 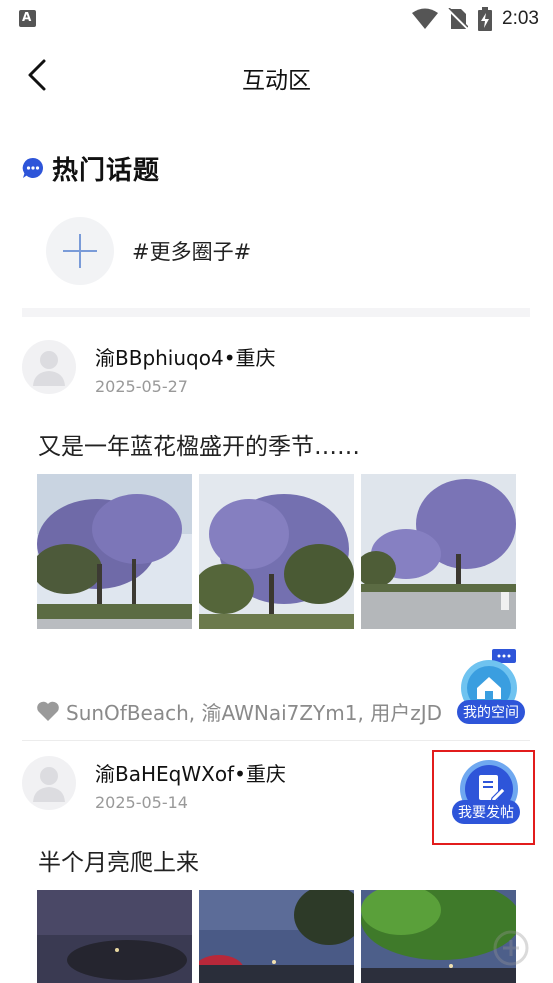 I want to click on author-name: 渝BBphiuqo4•重庆, so click(x=185, y=356).